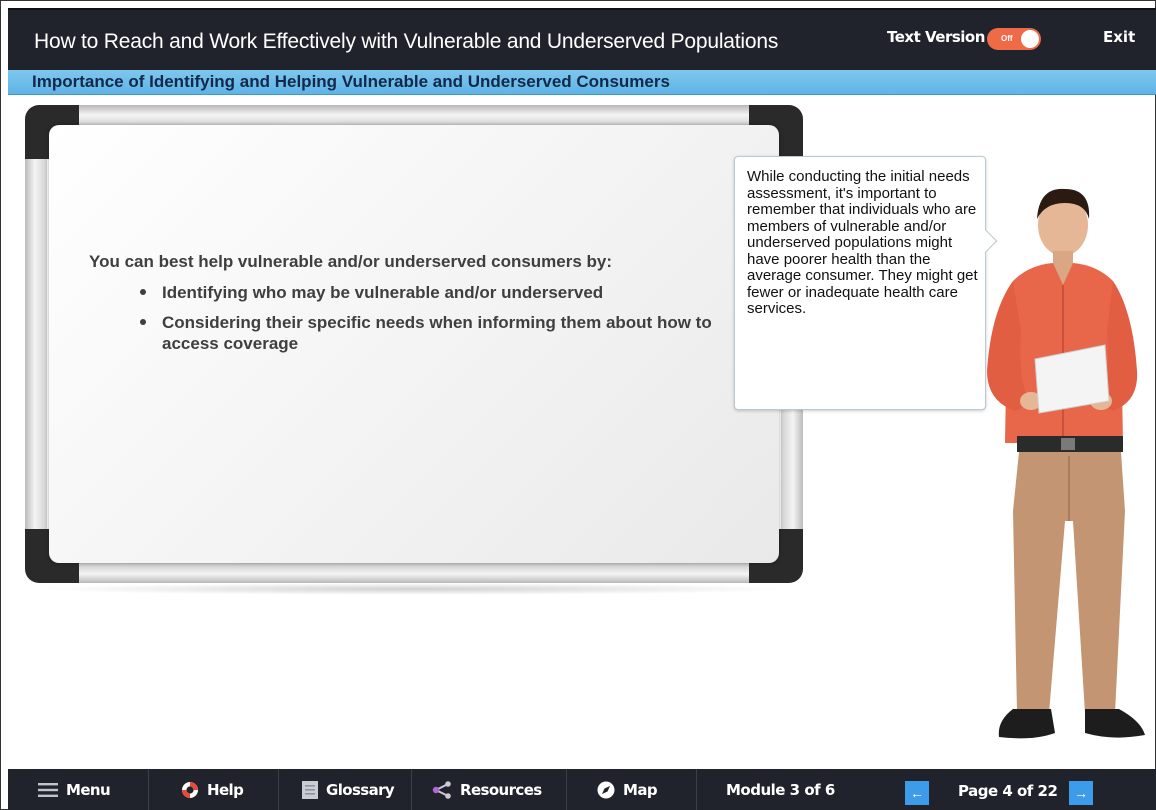 Image resolution: width=1156 pixels, height=810 pixels. I want to click on resources-label: Resources, so click(501, 790).